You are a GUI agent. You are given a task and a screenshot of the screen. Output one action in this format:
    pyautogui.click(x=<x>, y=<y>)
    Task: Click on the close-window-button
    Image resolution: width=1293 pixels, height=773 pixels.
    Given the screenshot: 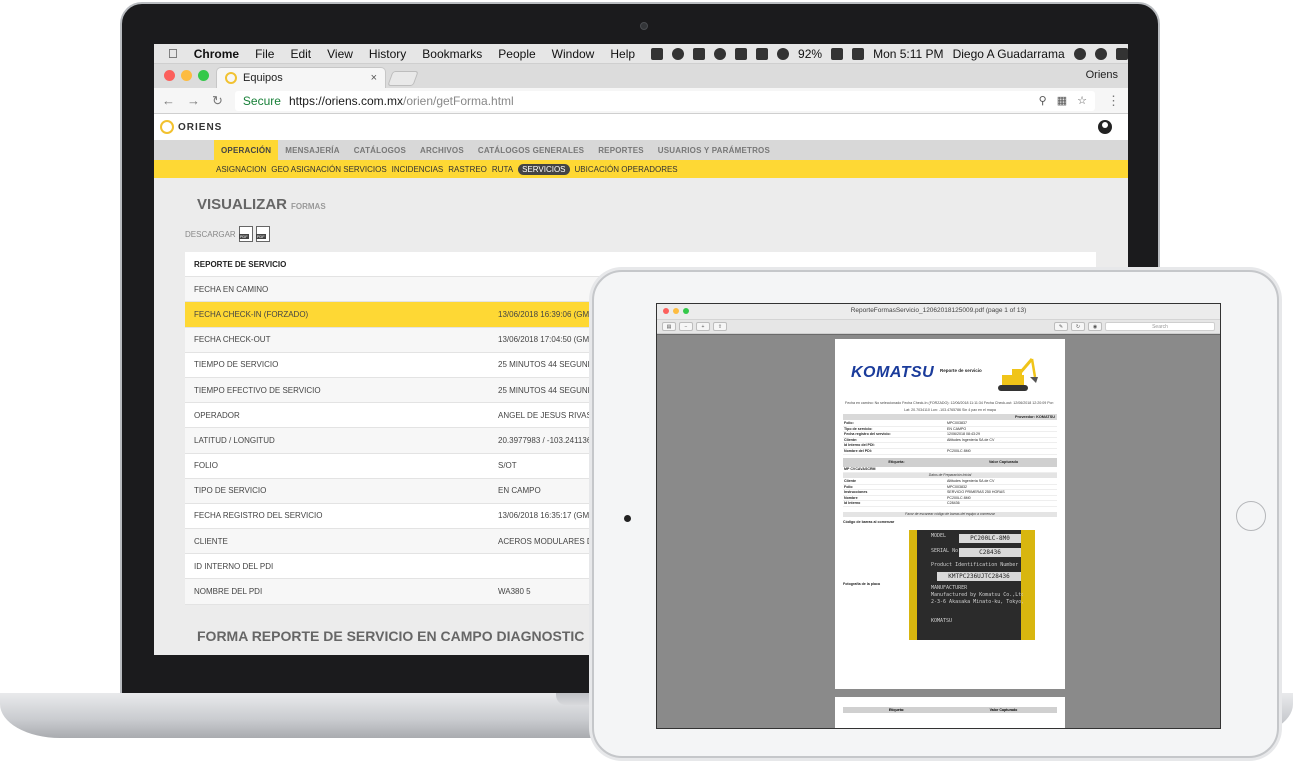 What is the action you would take?
    pyautogui.click(x=169, y=75)
    